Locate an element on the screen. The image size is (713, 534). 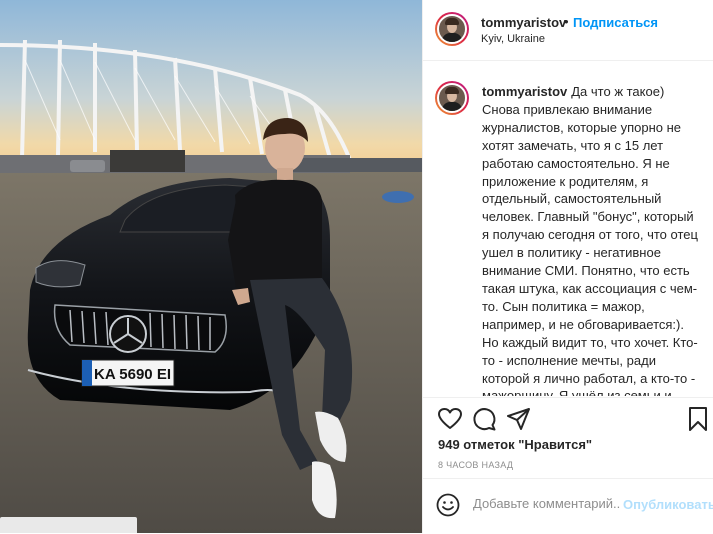
caption-author-avatar is located at coordinates (452, 98).